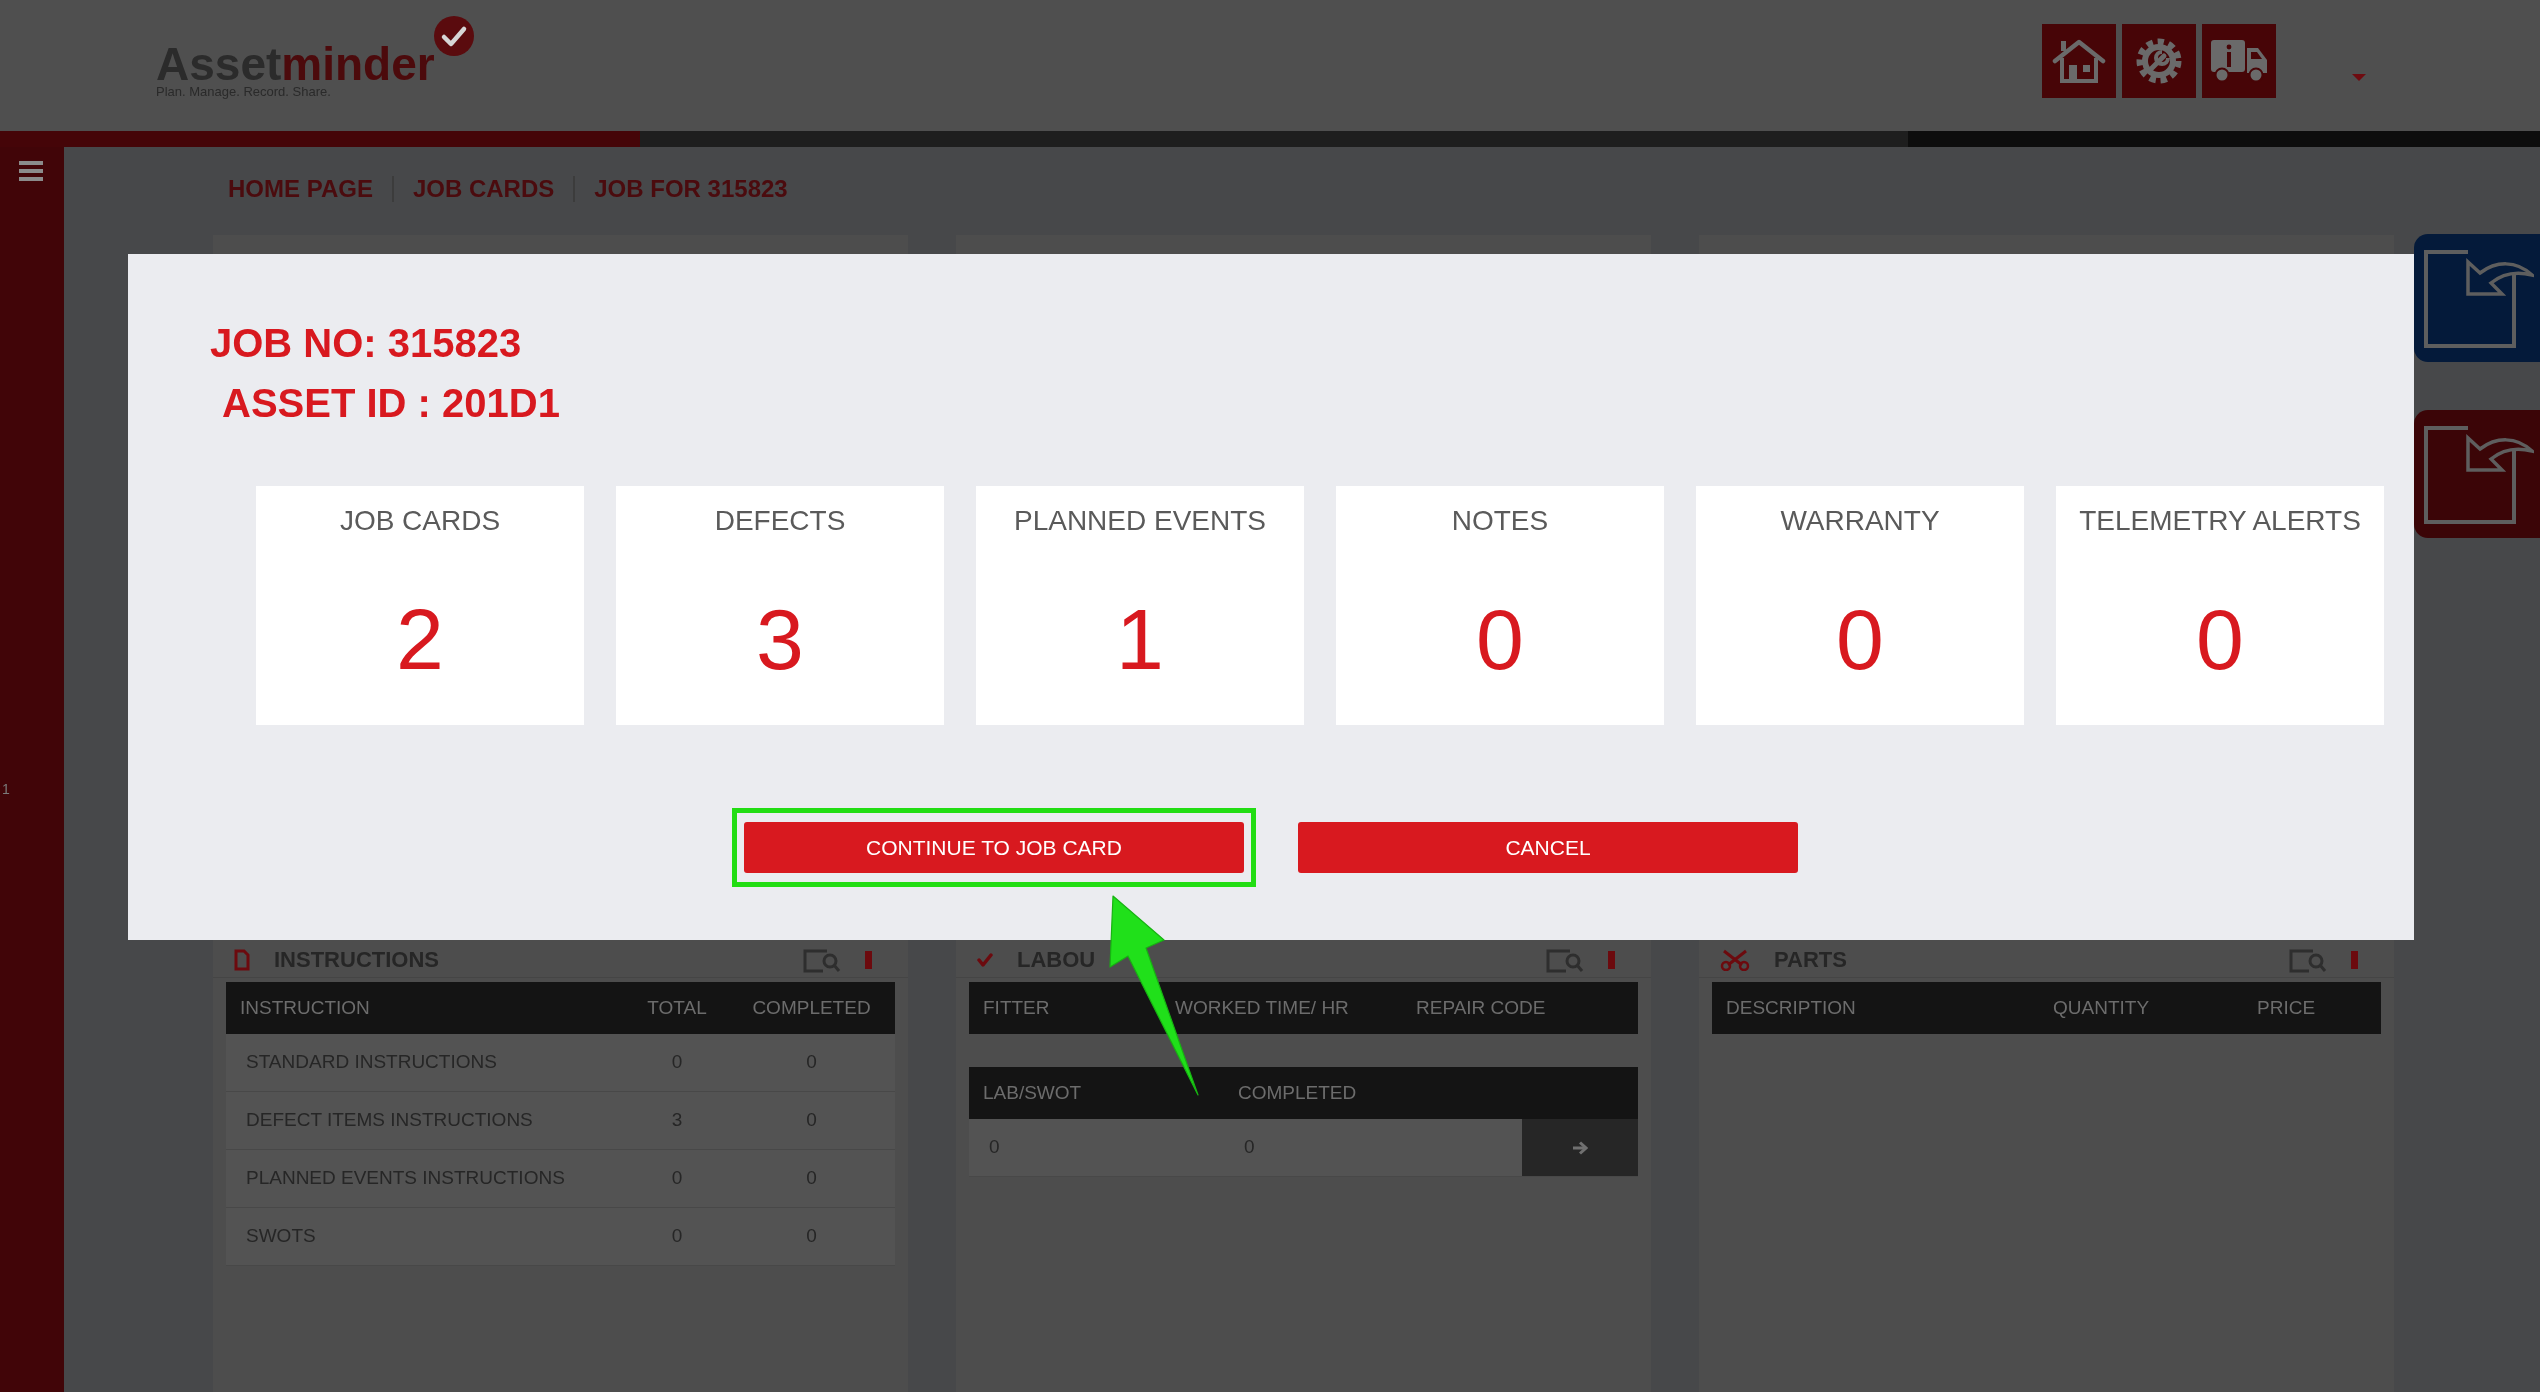  What do you see at coordinates (1016, 1008) in the screenshot?
I see `column-header: FITTER` at bounding box center [1016, 1008].